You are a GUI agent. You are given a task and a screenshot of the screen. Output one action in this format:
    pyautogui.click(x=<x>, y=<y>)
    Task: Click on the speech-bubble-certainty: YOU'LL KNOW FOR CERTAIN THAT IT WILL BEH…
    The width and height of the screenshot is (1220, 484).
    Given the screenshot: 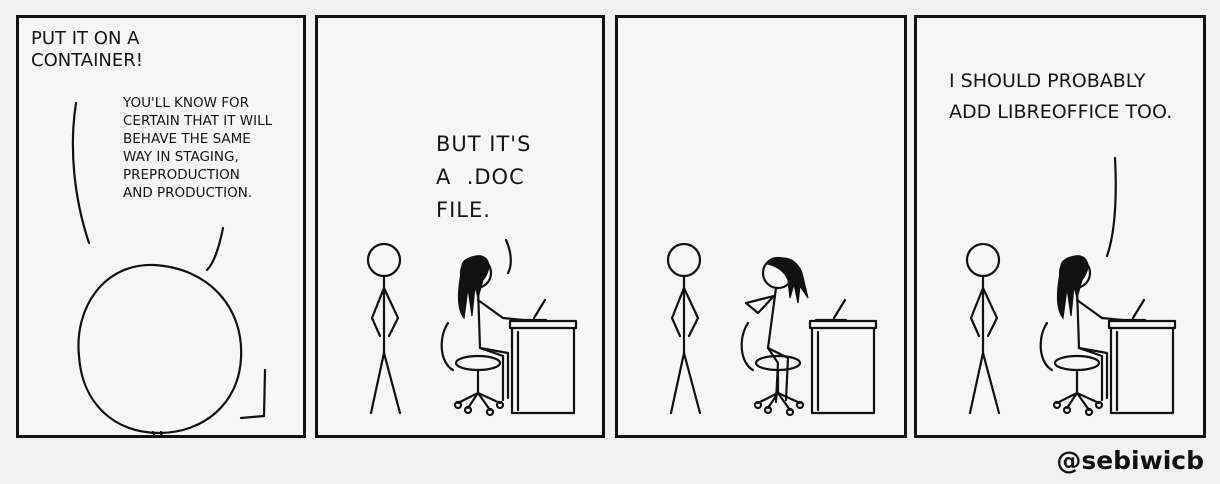 What is the action you would take?
    pyautogui.click(x=198, y=148)
    